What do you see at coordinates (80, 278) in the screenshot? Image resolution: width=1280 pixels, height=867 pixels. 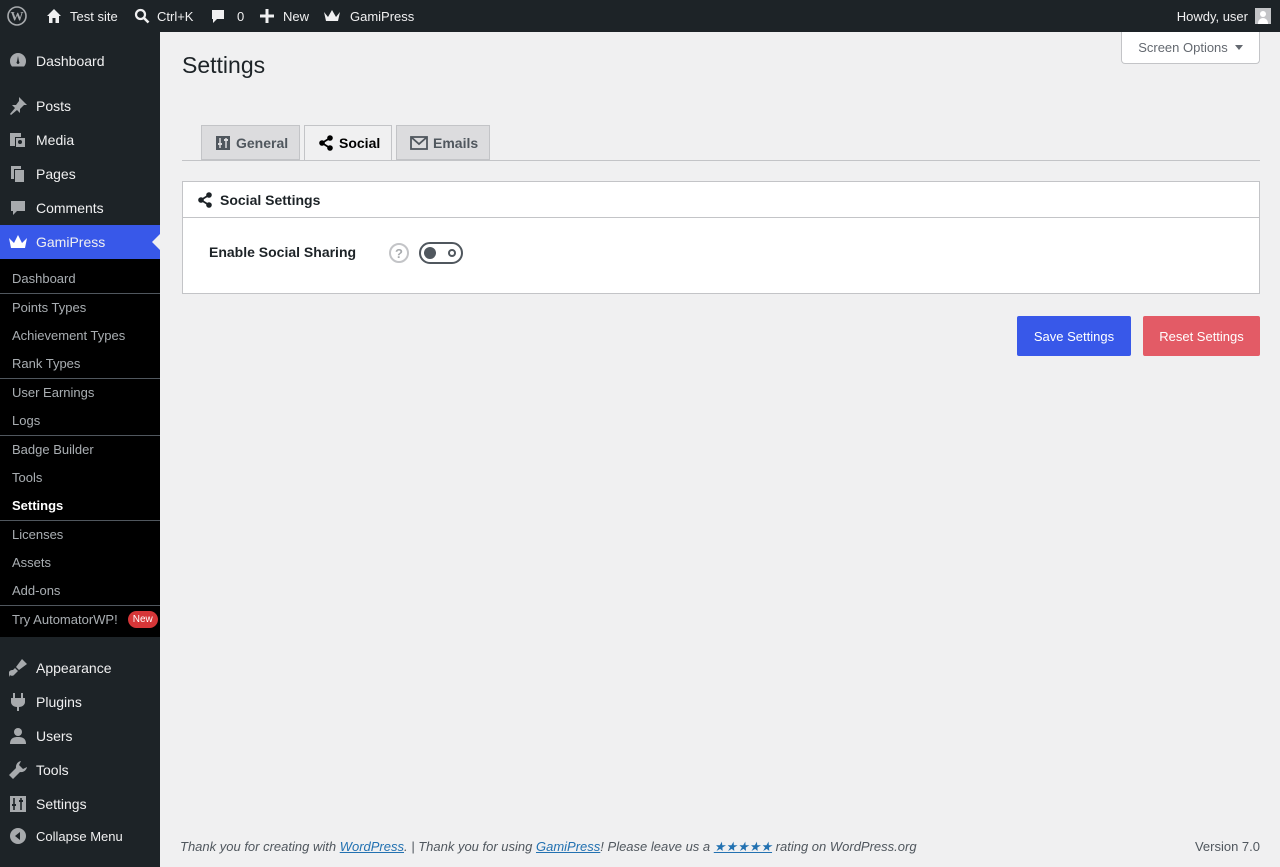 I see `submenu-dashboard: Dashboard` at bounding box center [80, 278].